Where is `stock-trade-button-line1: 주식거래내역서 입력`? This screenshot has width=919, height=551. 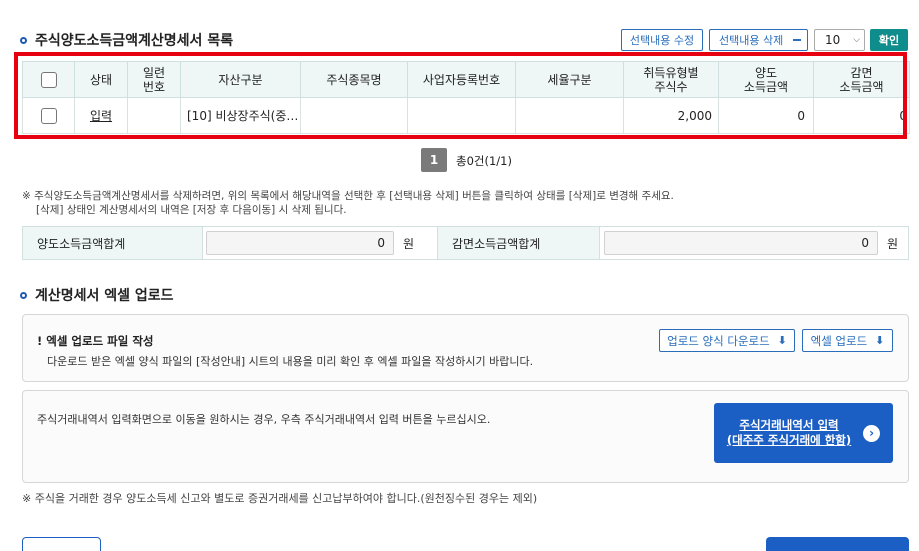
stock-trade-button-line1: 주식거래내역서 입력 is located at coordinates (789, 425).